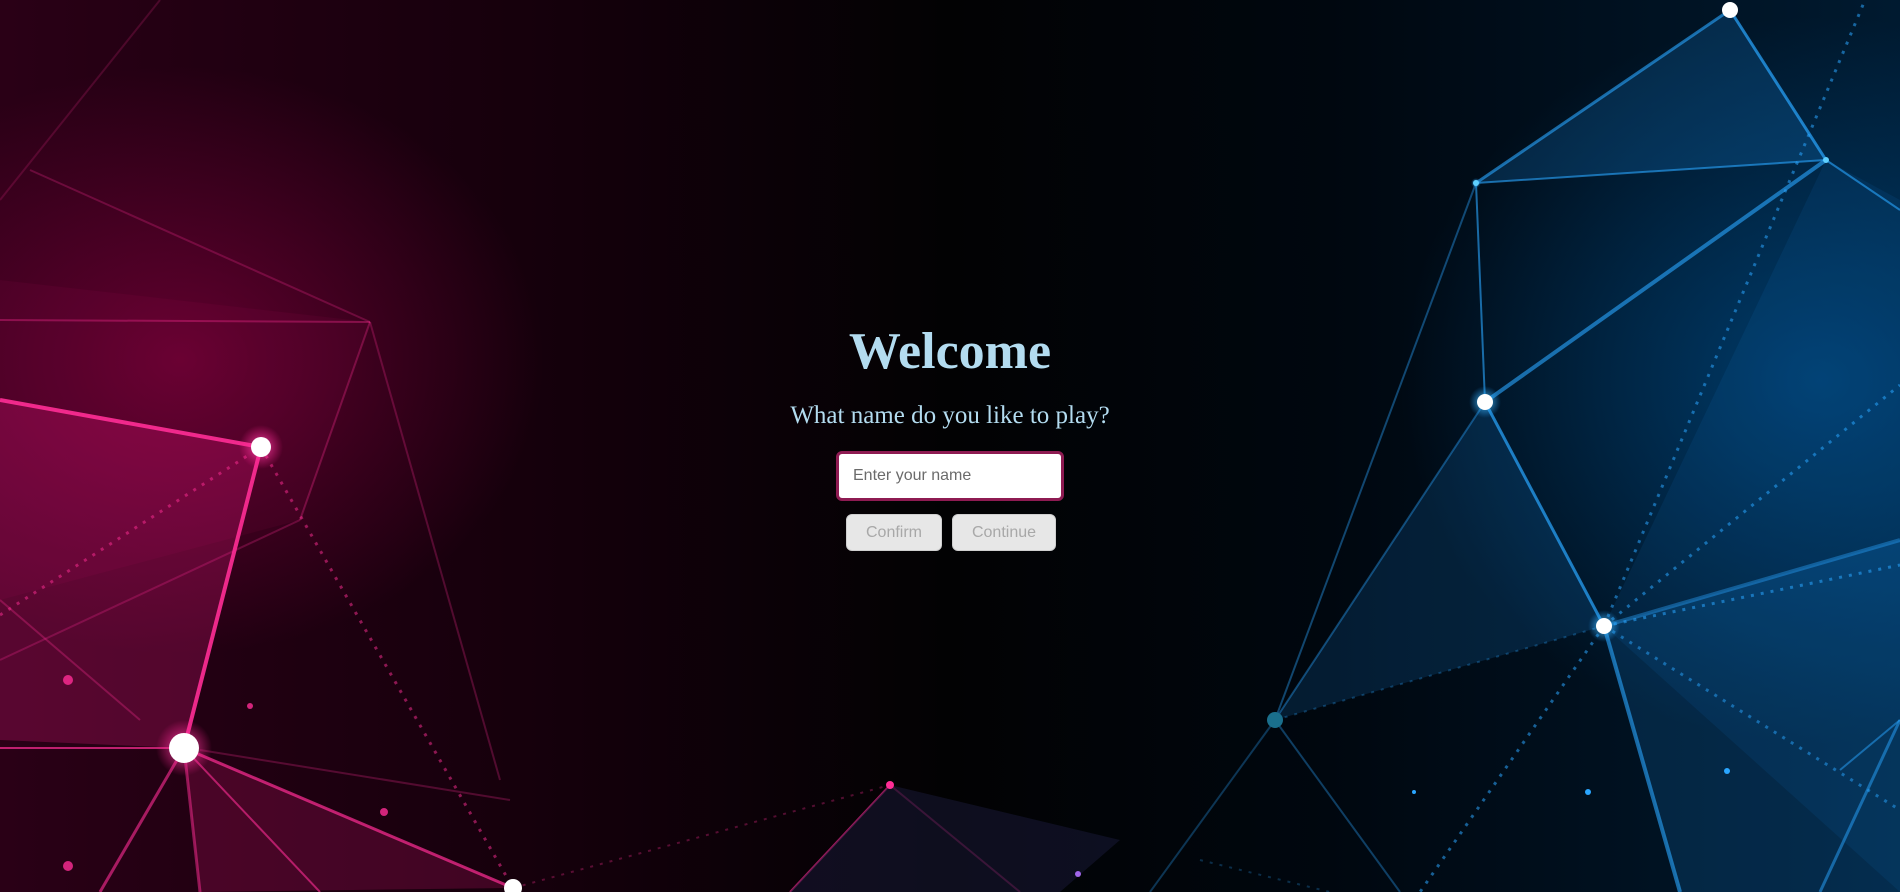 This screenshot has height=892, width=1900. Describe the element at coordinates (950, 351) in the screenshot. I see `welcome-title: Welcome` at that location.